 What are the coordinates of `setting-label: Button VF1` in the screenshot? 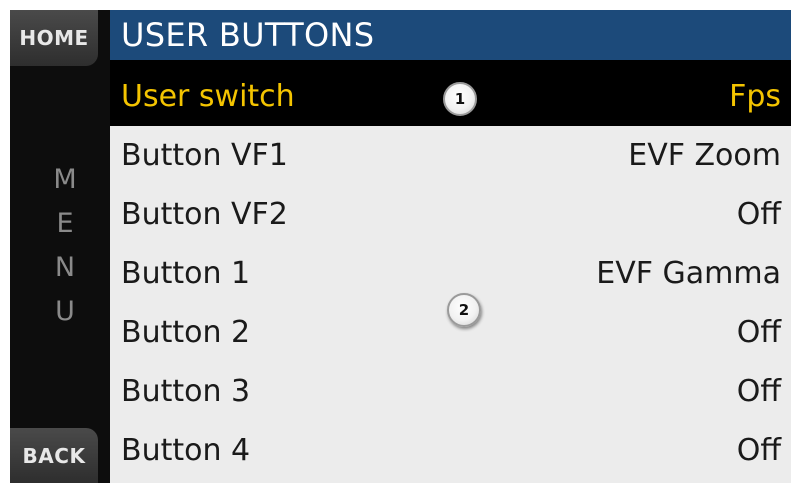 It's located at (204, 155).